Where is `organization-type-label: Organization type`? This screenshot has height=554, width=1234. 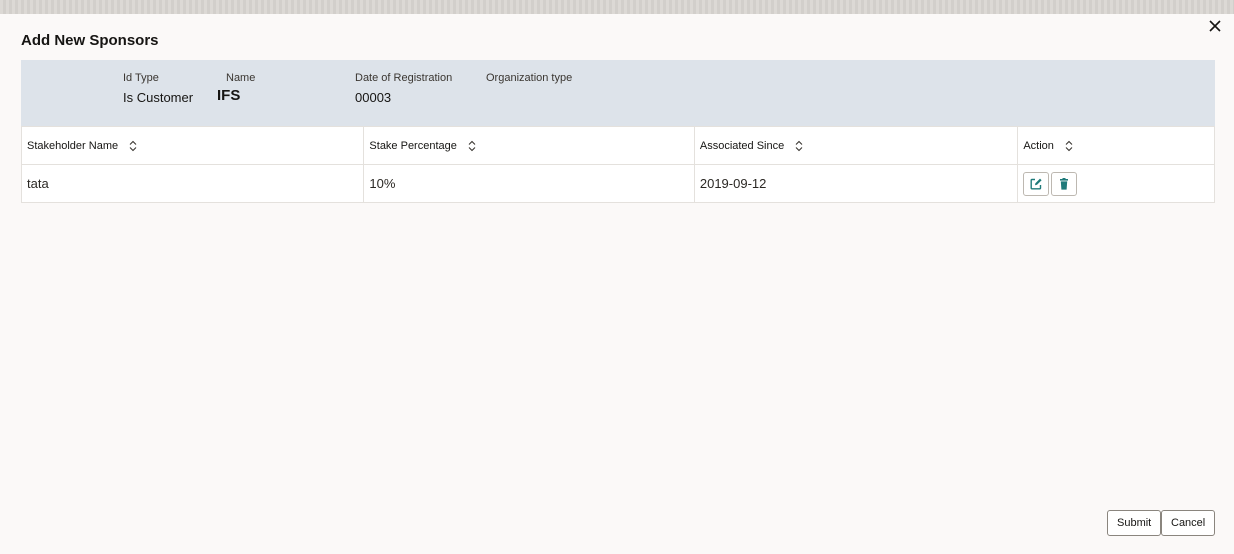 organization-type-label: Organization type is located at coordinates (529, 78).